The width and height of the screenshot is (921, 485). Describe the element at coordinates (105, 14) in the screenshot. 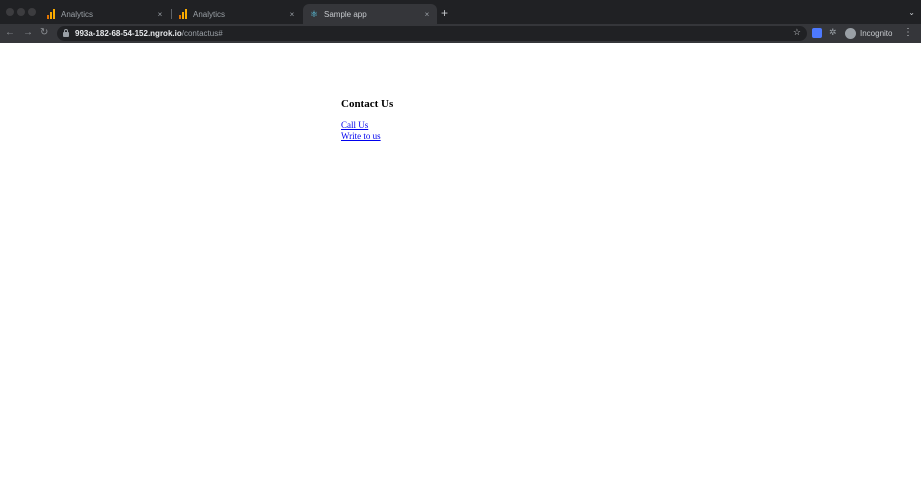

I see `tab-analytics-1: Analytics ×` at that location.